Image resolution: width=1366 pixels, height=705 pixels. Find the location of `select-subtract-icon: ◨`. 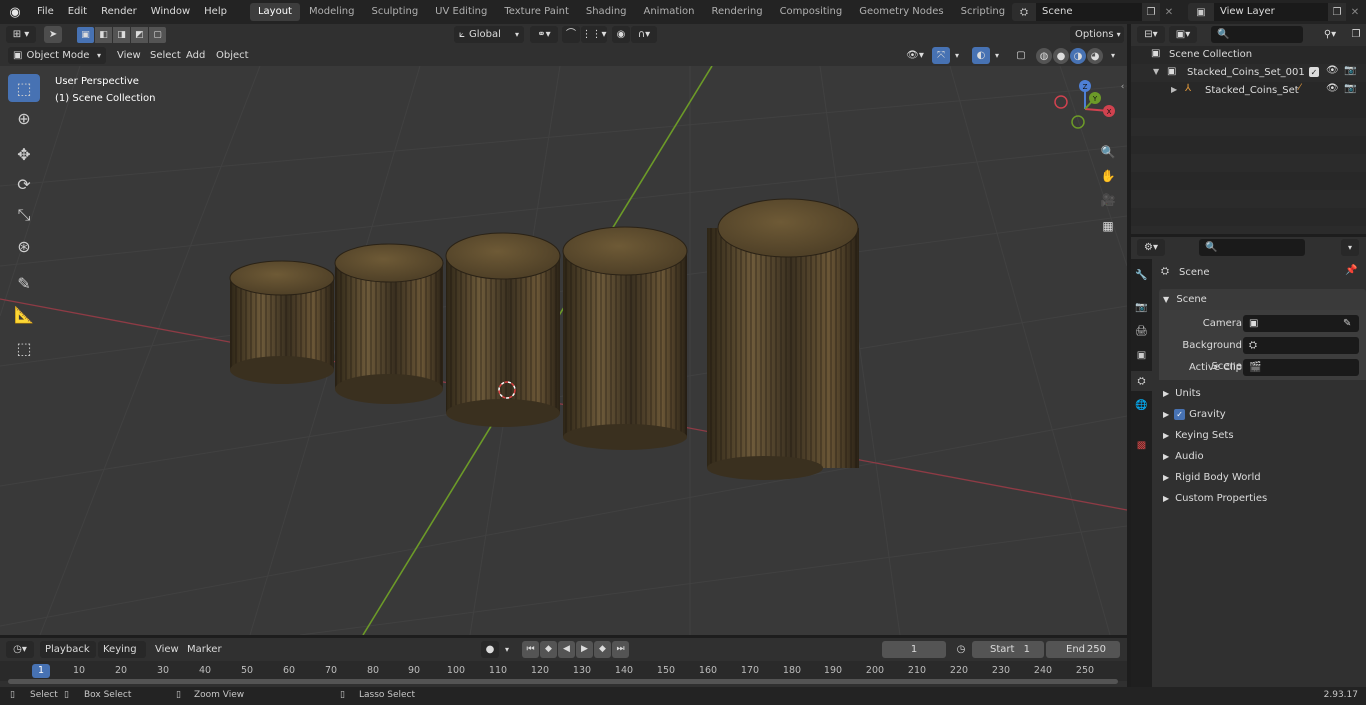

select-subtract-icon: ◨ is located at coordinates (121, 35).